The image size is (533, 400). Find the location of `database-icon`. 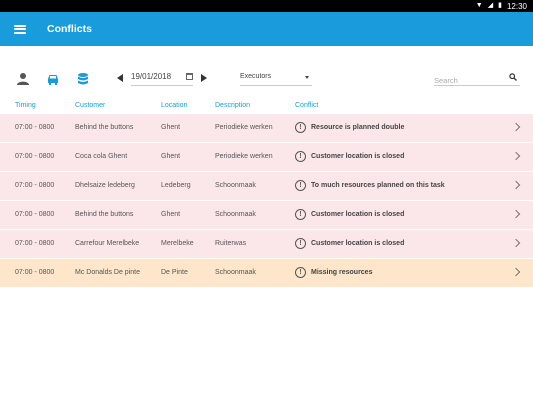

database-icon is located at coordinates (83, 79).